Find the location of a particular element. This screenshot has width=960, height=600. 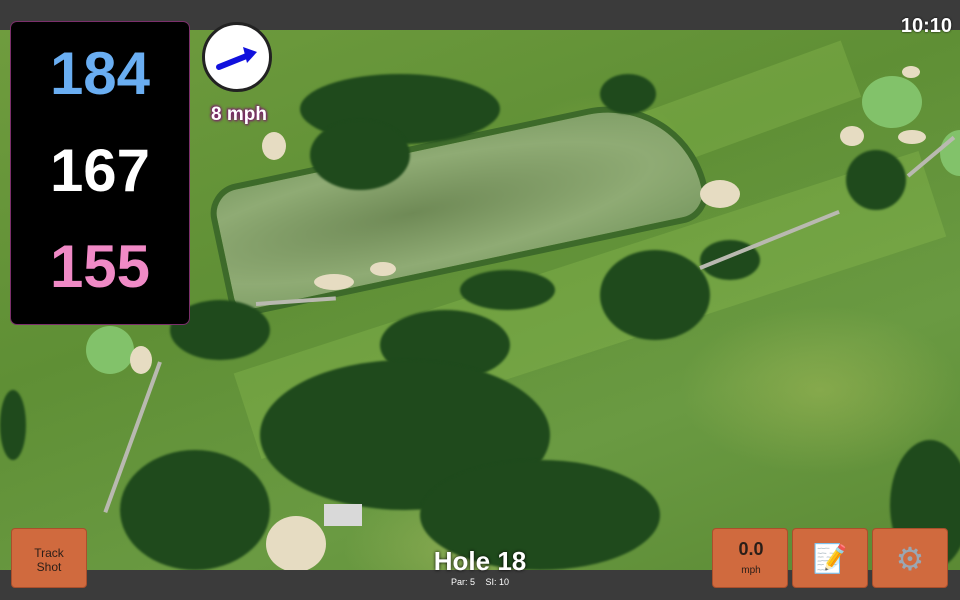

back-distance: 184 is located at coordinates (100, 73).